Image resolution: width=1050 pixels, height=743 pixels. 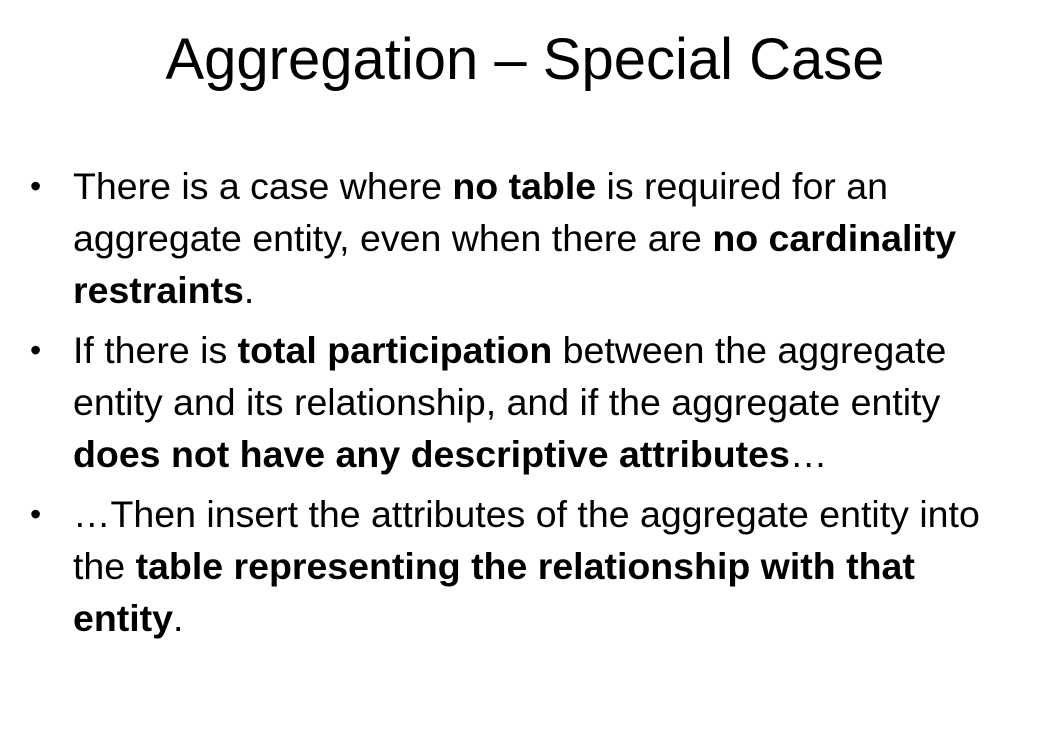 I want to click on slide-title: Aggregation – Special Case, so click(x=525, y=59).